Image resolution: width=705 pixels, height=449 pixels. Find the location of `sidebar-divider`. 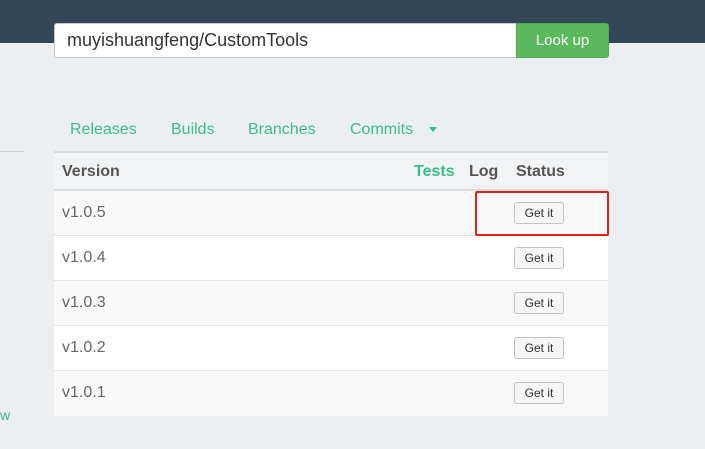

sidebar-divider is located at coordinates (12, 151).